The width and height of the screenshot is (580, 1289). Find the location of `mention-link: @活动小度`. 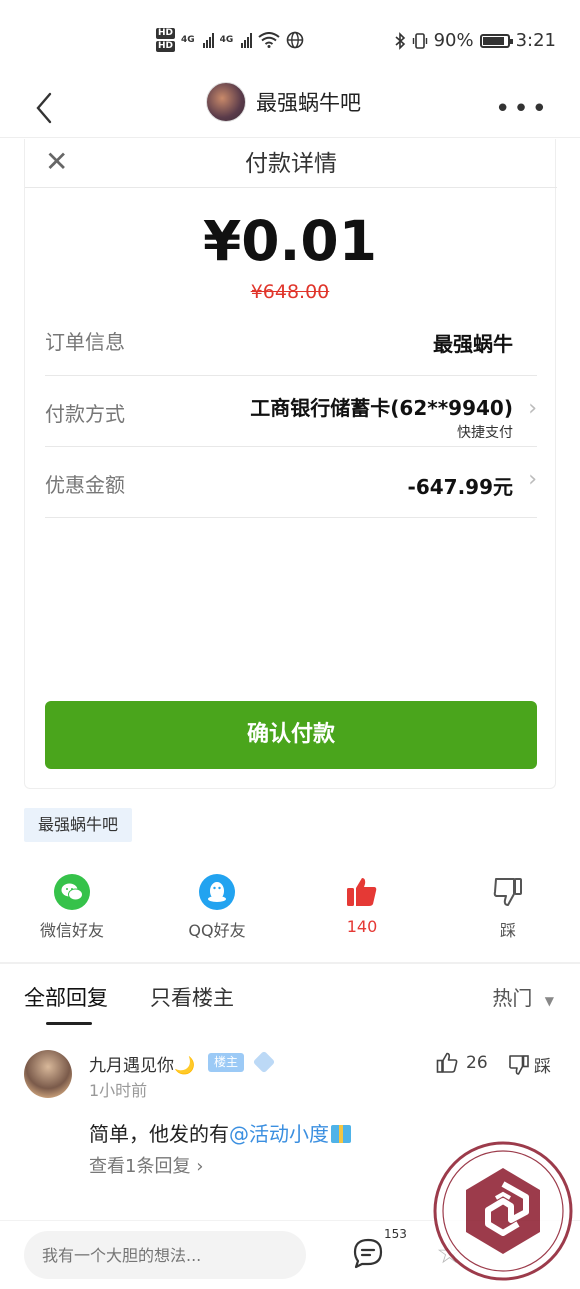

mention-link: @活动小度 is located at coordinates (279, 1134).